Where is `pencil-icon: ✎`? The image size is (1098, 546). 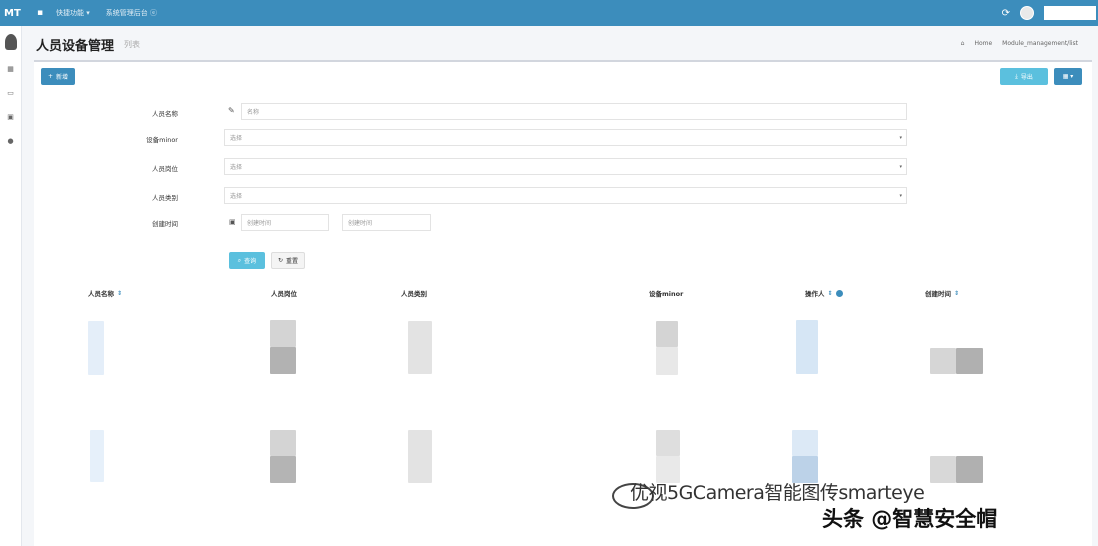
pencil-icon: ✎ is located at coordinates (231, 110).